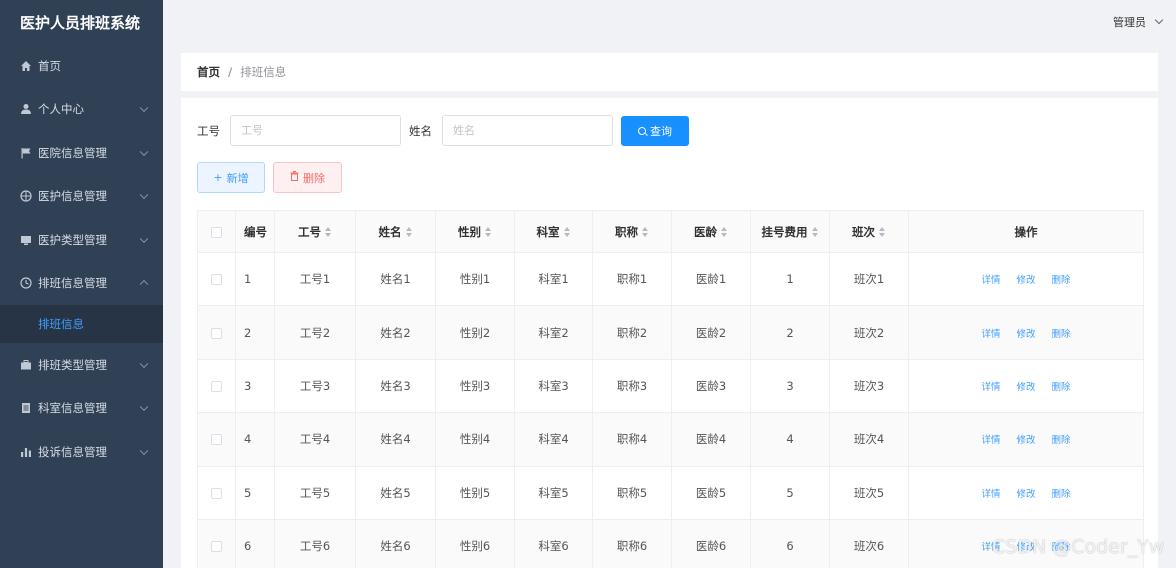  Describe the element at coordinates (790, 439) in the screenshot. I see `cell-fee: 4` at that location.